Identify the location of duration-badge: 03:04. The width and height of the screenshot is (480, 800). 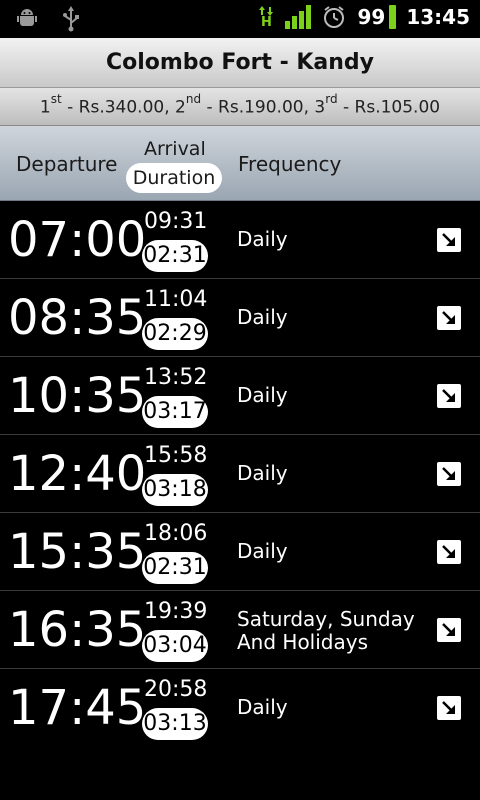
(175, 646).